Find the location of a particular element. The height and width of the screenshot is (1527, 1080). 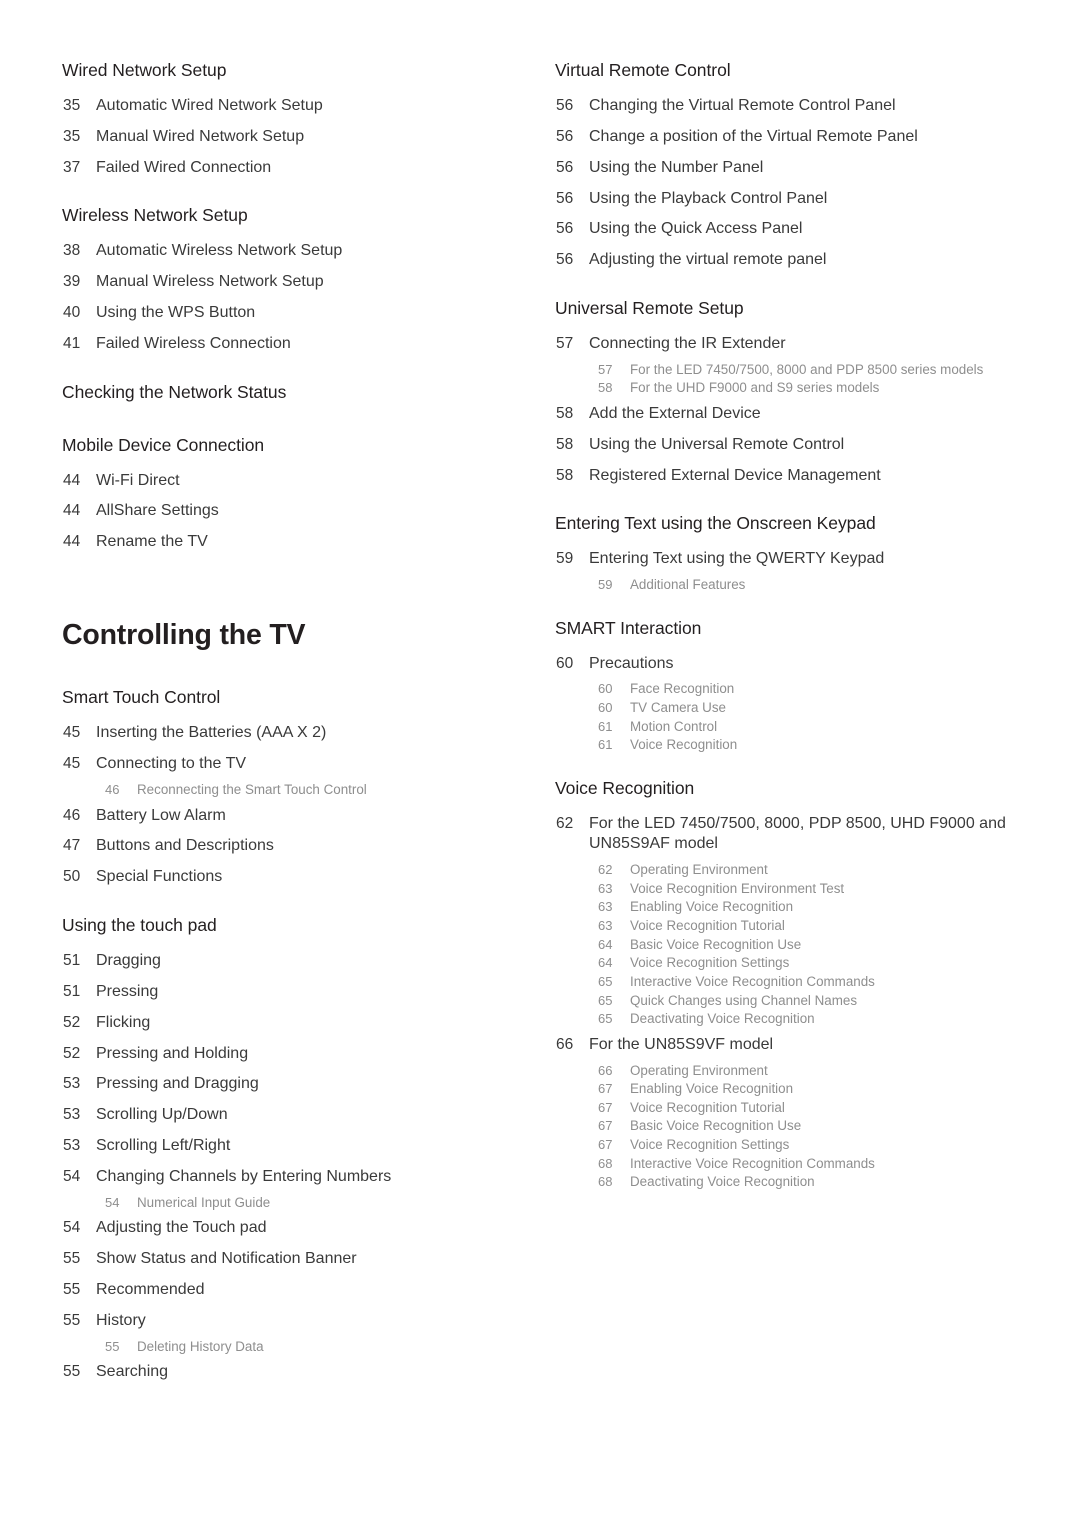

toc-subentry: 46 Reconnecting the Smart Touch Control is located at coordinates (294, 790).